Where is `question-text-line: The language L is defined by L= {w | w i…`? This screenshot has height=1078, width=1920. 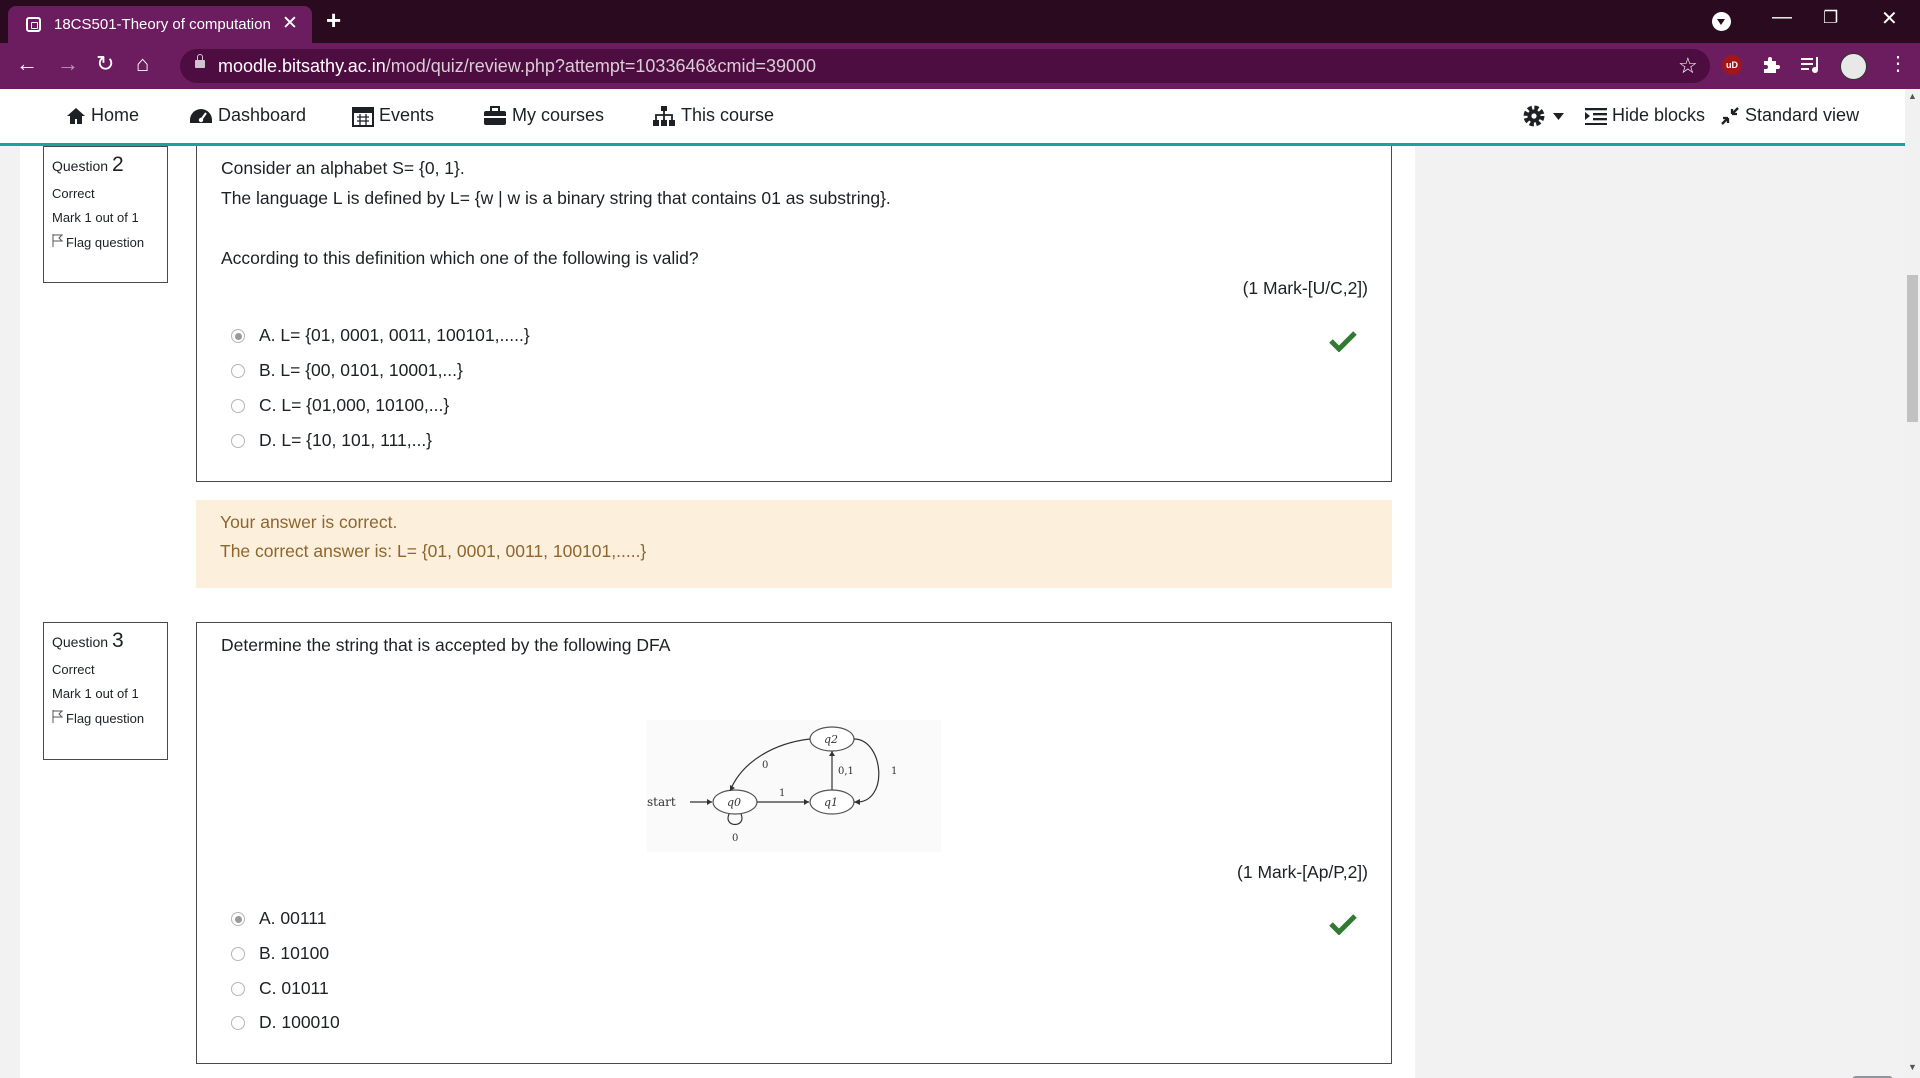
question-text-line: The language L is defined by L= {w | w i… is located at coordinates (556, 198).